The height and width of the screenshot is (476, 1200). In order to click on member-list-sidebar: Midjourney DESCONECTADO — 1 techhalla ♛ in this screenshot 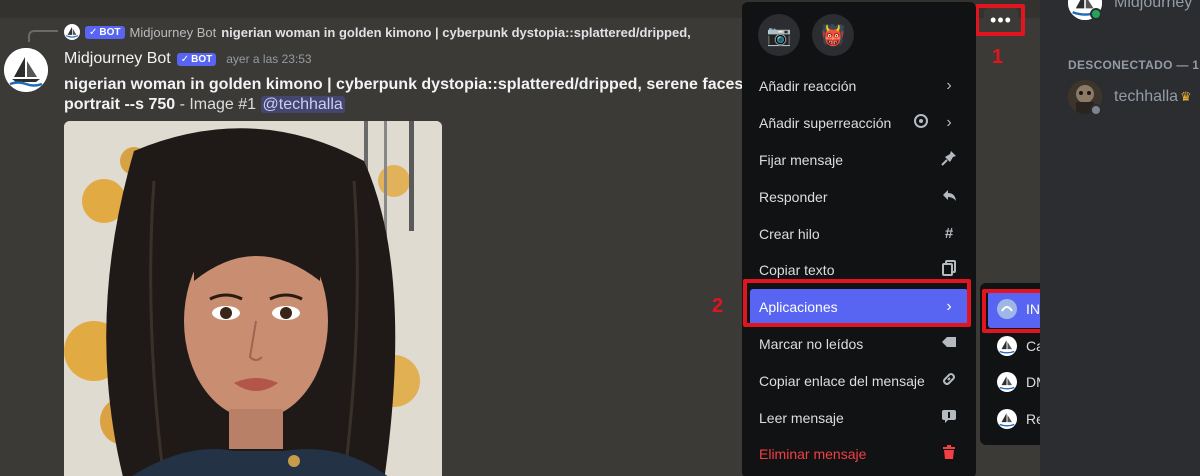, I will do `click(1120, 238)`.